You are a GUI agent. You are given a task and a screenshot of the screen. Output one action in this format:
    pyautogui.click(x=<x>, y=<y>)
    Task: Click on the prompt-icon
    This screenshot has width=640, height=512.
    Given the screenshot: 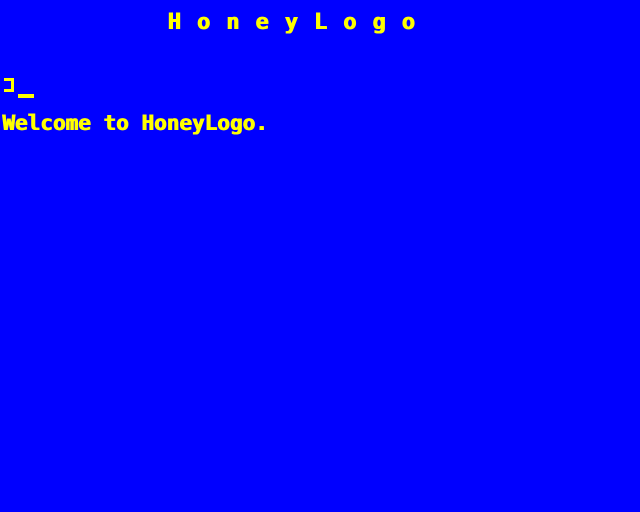 What is the action you would take?
    pyautogui.click(x=9, y=85)
    